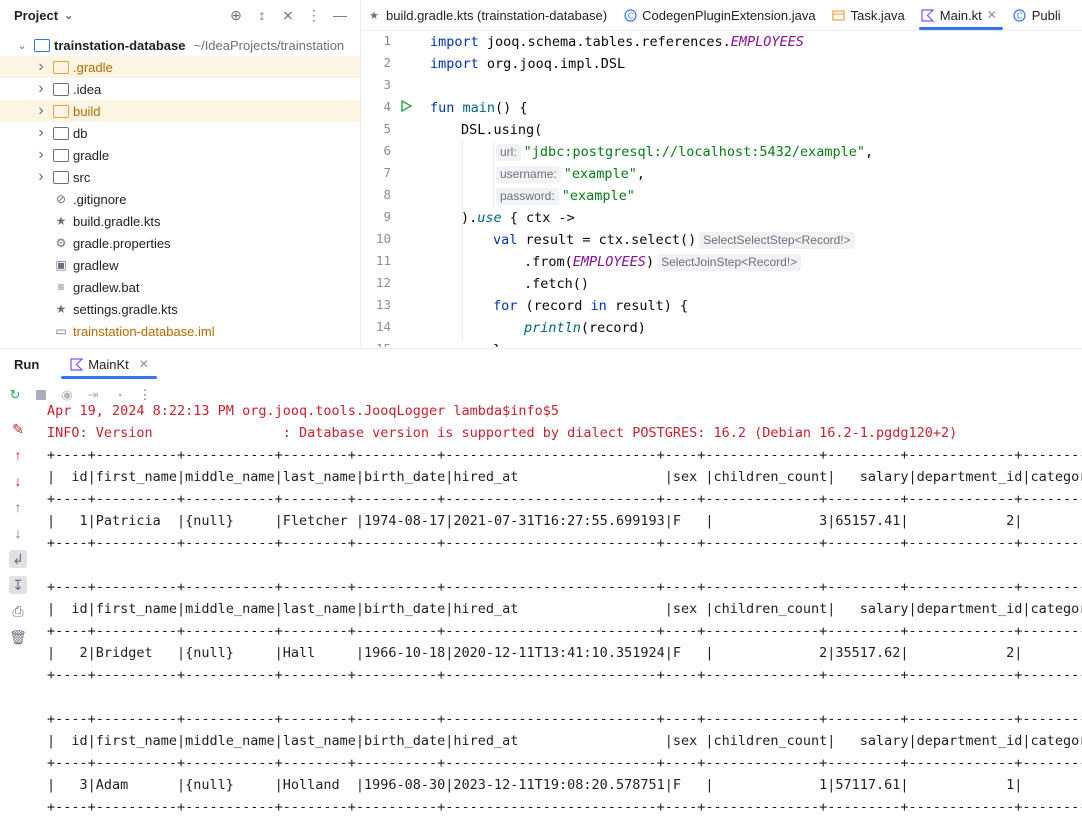 Image resolution: width=1082 pixels, height=825 pixels. What do you see at coordinates (505, 306) in the screenshot?
I see `keyword: for` at bounding box center [505, 306].